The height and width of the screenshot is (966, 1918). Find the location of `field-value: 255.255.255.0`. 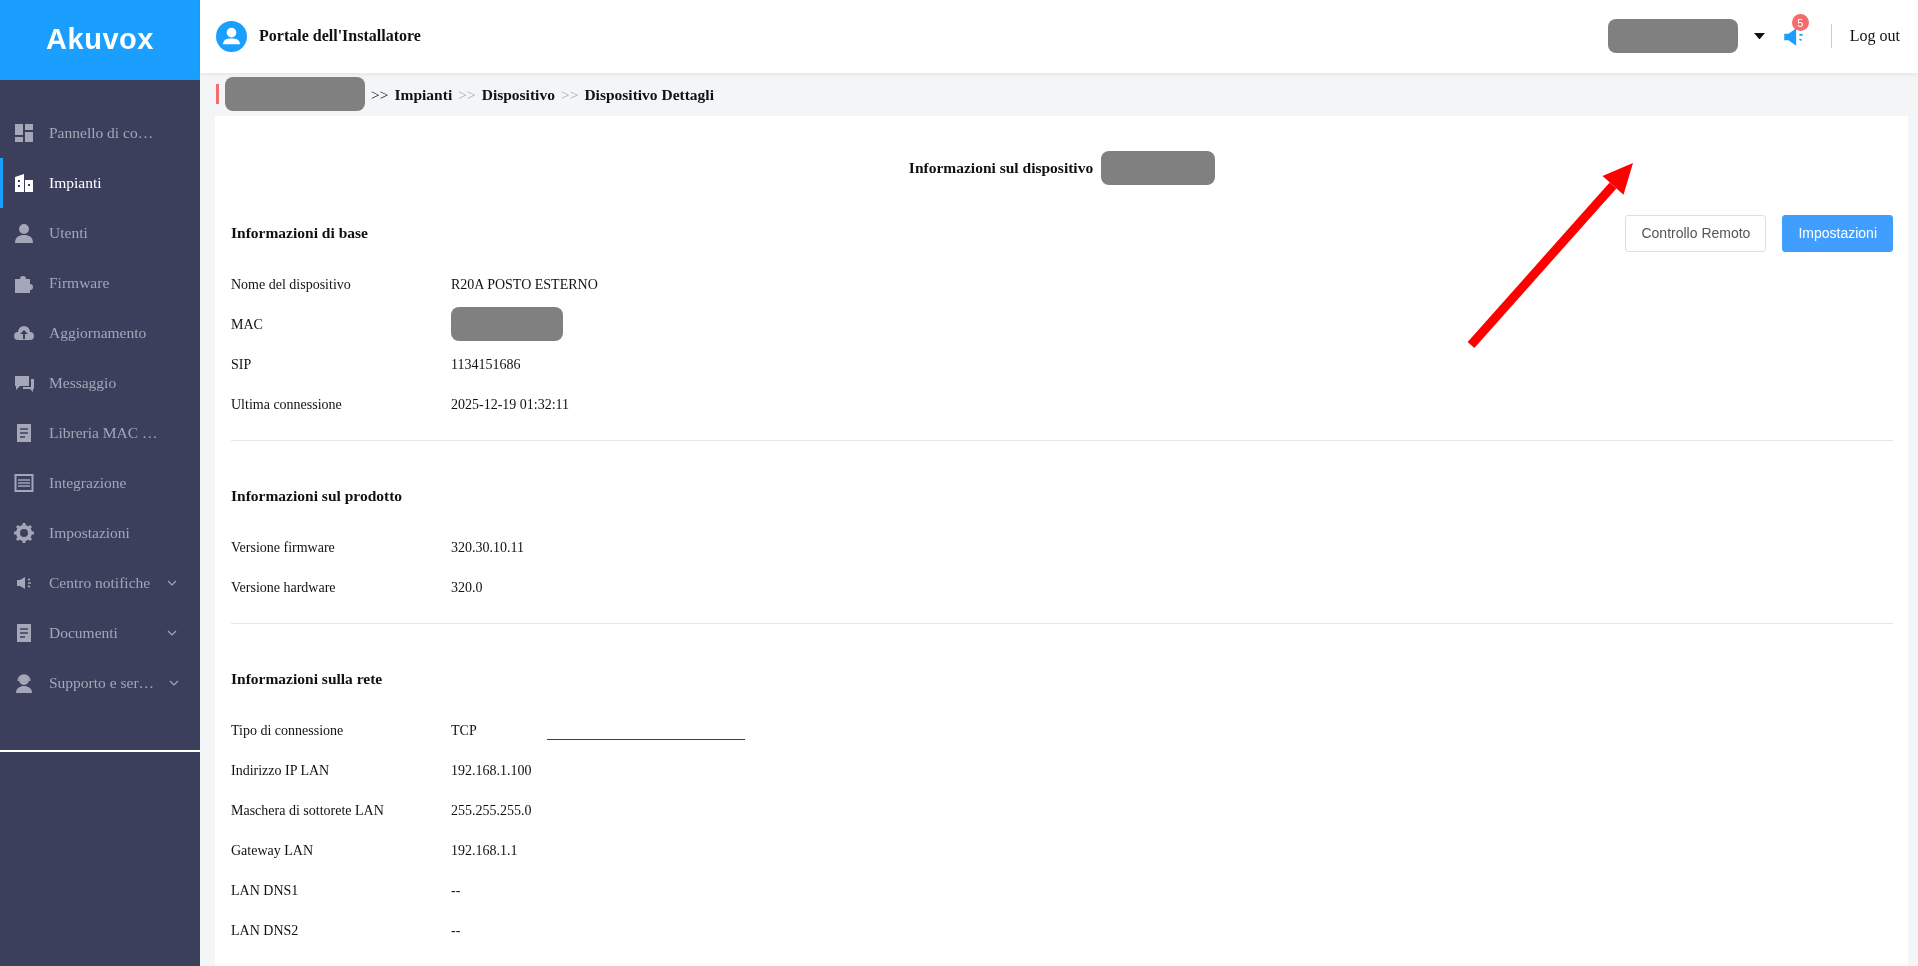

field-value: 255.255.255.0 is located at coordinates (491, 810).